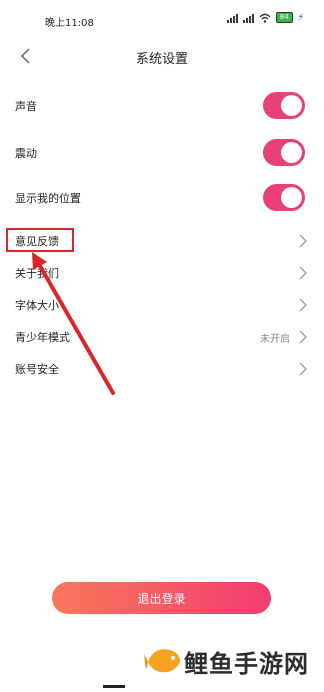 The width and height of the screenshot is (324, 692). I want to click on signal-icon, so click(232, 18).